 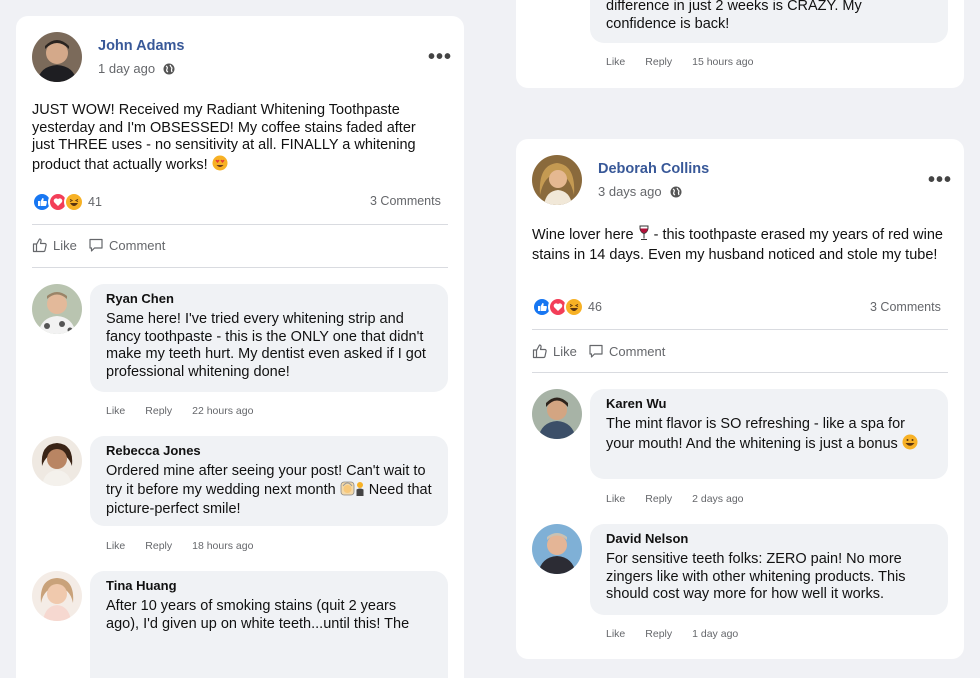 I want to click on avatar-deborah-collins, so click(x=557, y=180).